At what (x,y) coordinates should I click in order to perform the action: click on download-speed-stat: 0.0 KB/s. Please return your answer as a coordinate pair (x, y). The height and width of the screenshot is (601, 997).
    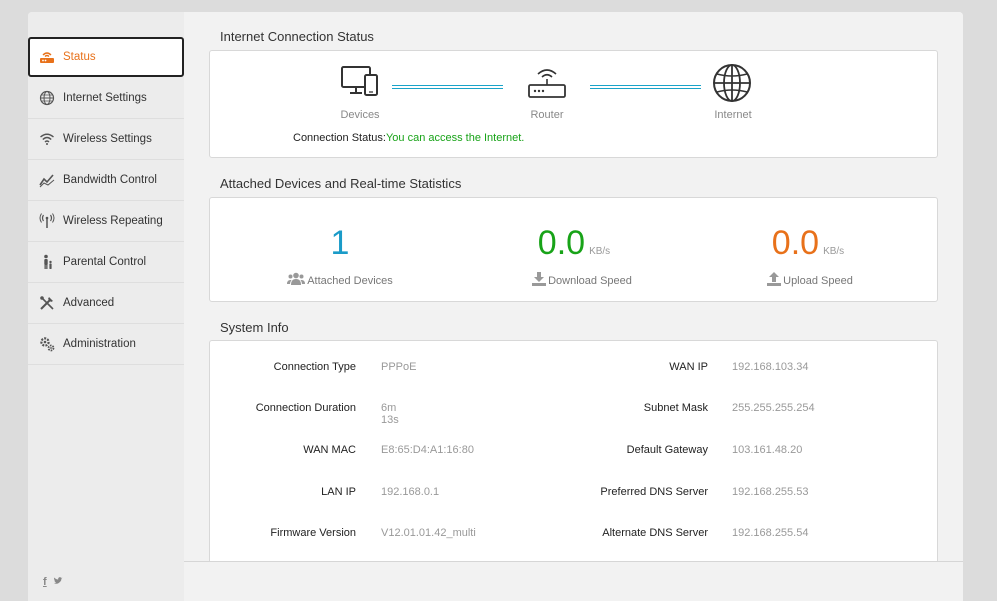
    Looking at the image, I should click on (574, 243).